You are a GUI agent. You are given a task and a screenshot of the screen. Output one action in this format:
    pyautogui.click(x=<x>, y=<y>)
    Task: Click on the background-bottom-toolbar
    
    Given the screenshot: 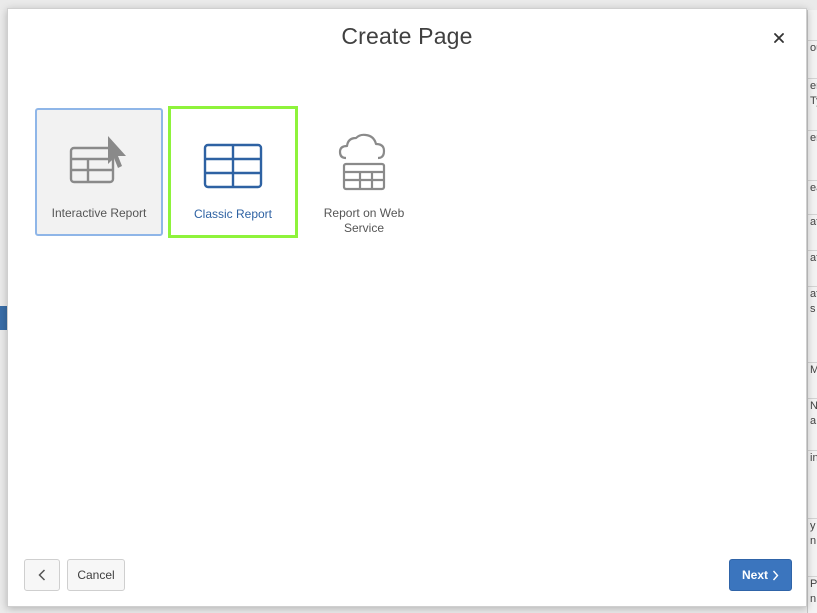 What is the action you would take?
    pyautogui.click(x=407, y=610)
    